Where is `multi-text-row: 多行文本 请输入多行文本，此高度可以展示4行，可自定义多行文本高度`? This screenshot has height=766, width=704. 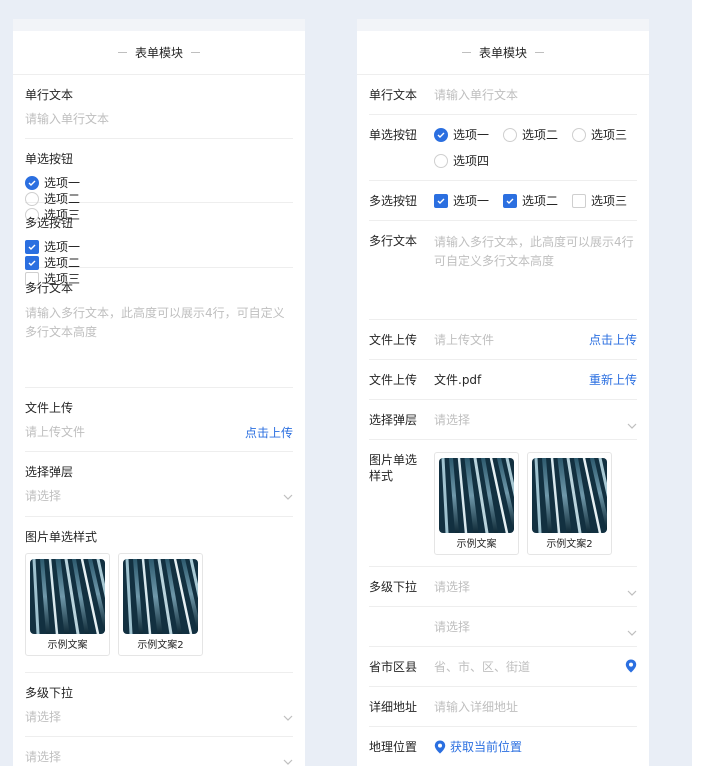
multi-text-row: 多行文本 请输入多行文本，此高度可以展示4行，可自定义多行文本高度 is located at coordinates (159, 328).